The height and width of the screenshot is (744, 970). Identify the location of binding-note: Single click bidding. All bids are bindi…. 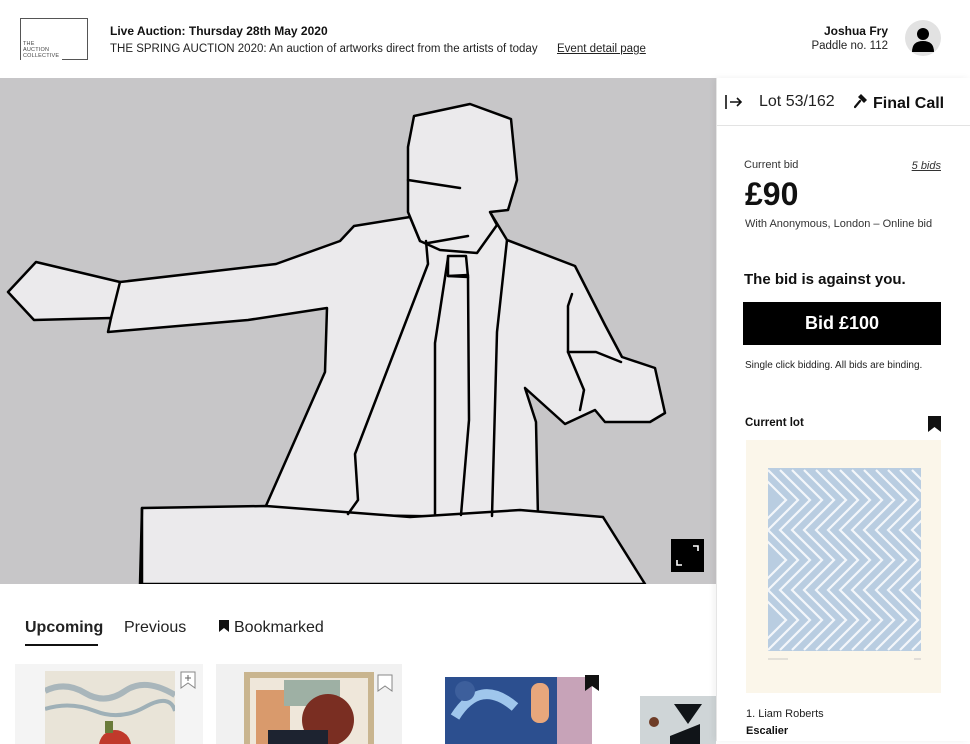
(834, 365).